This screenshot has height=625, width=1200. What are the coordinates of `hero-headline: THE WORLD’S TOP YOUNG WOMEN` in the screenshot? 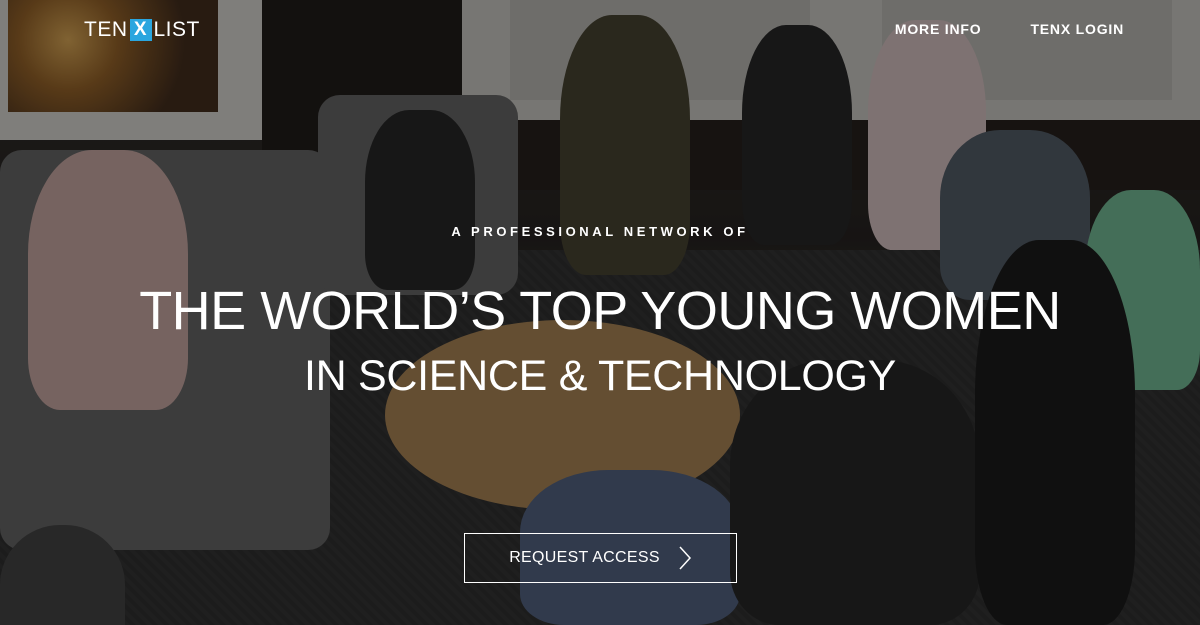 It's located at (600, 311).